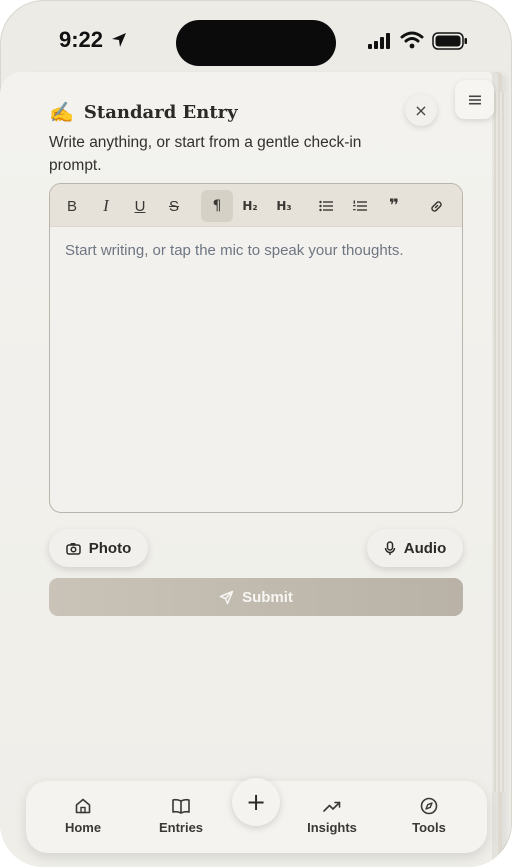 This screenshot has height=867, width=512. I want to click on tab-tools-label: Tools, so click(429, 827).